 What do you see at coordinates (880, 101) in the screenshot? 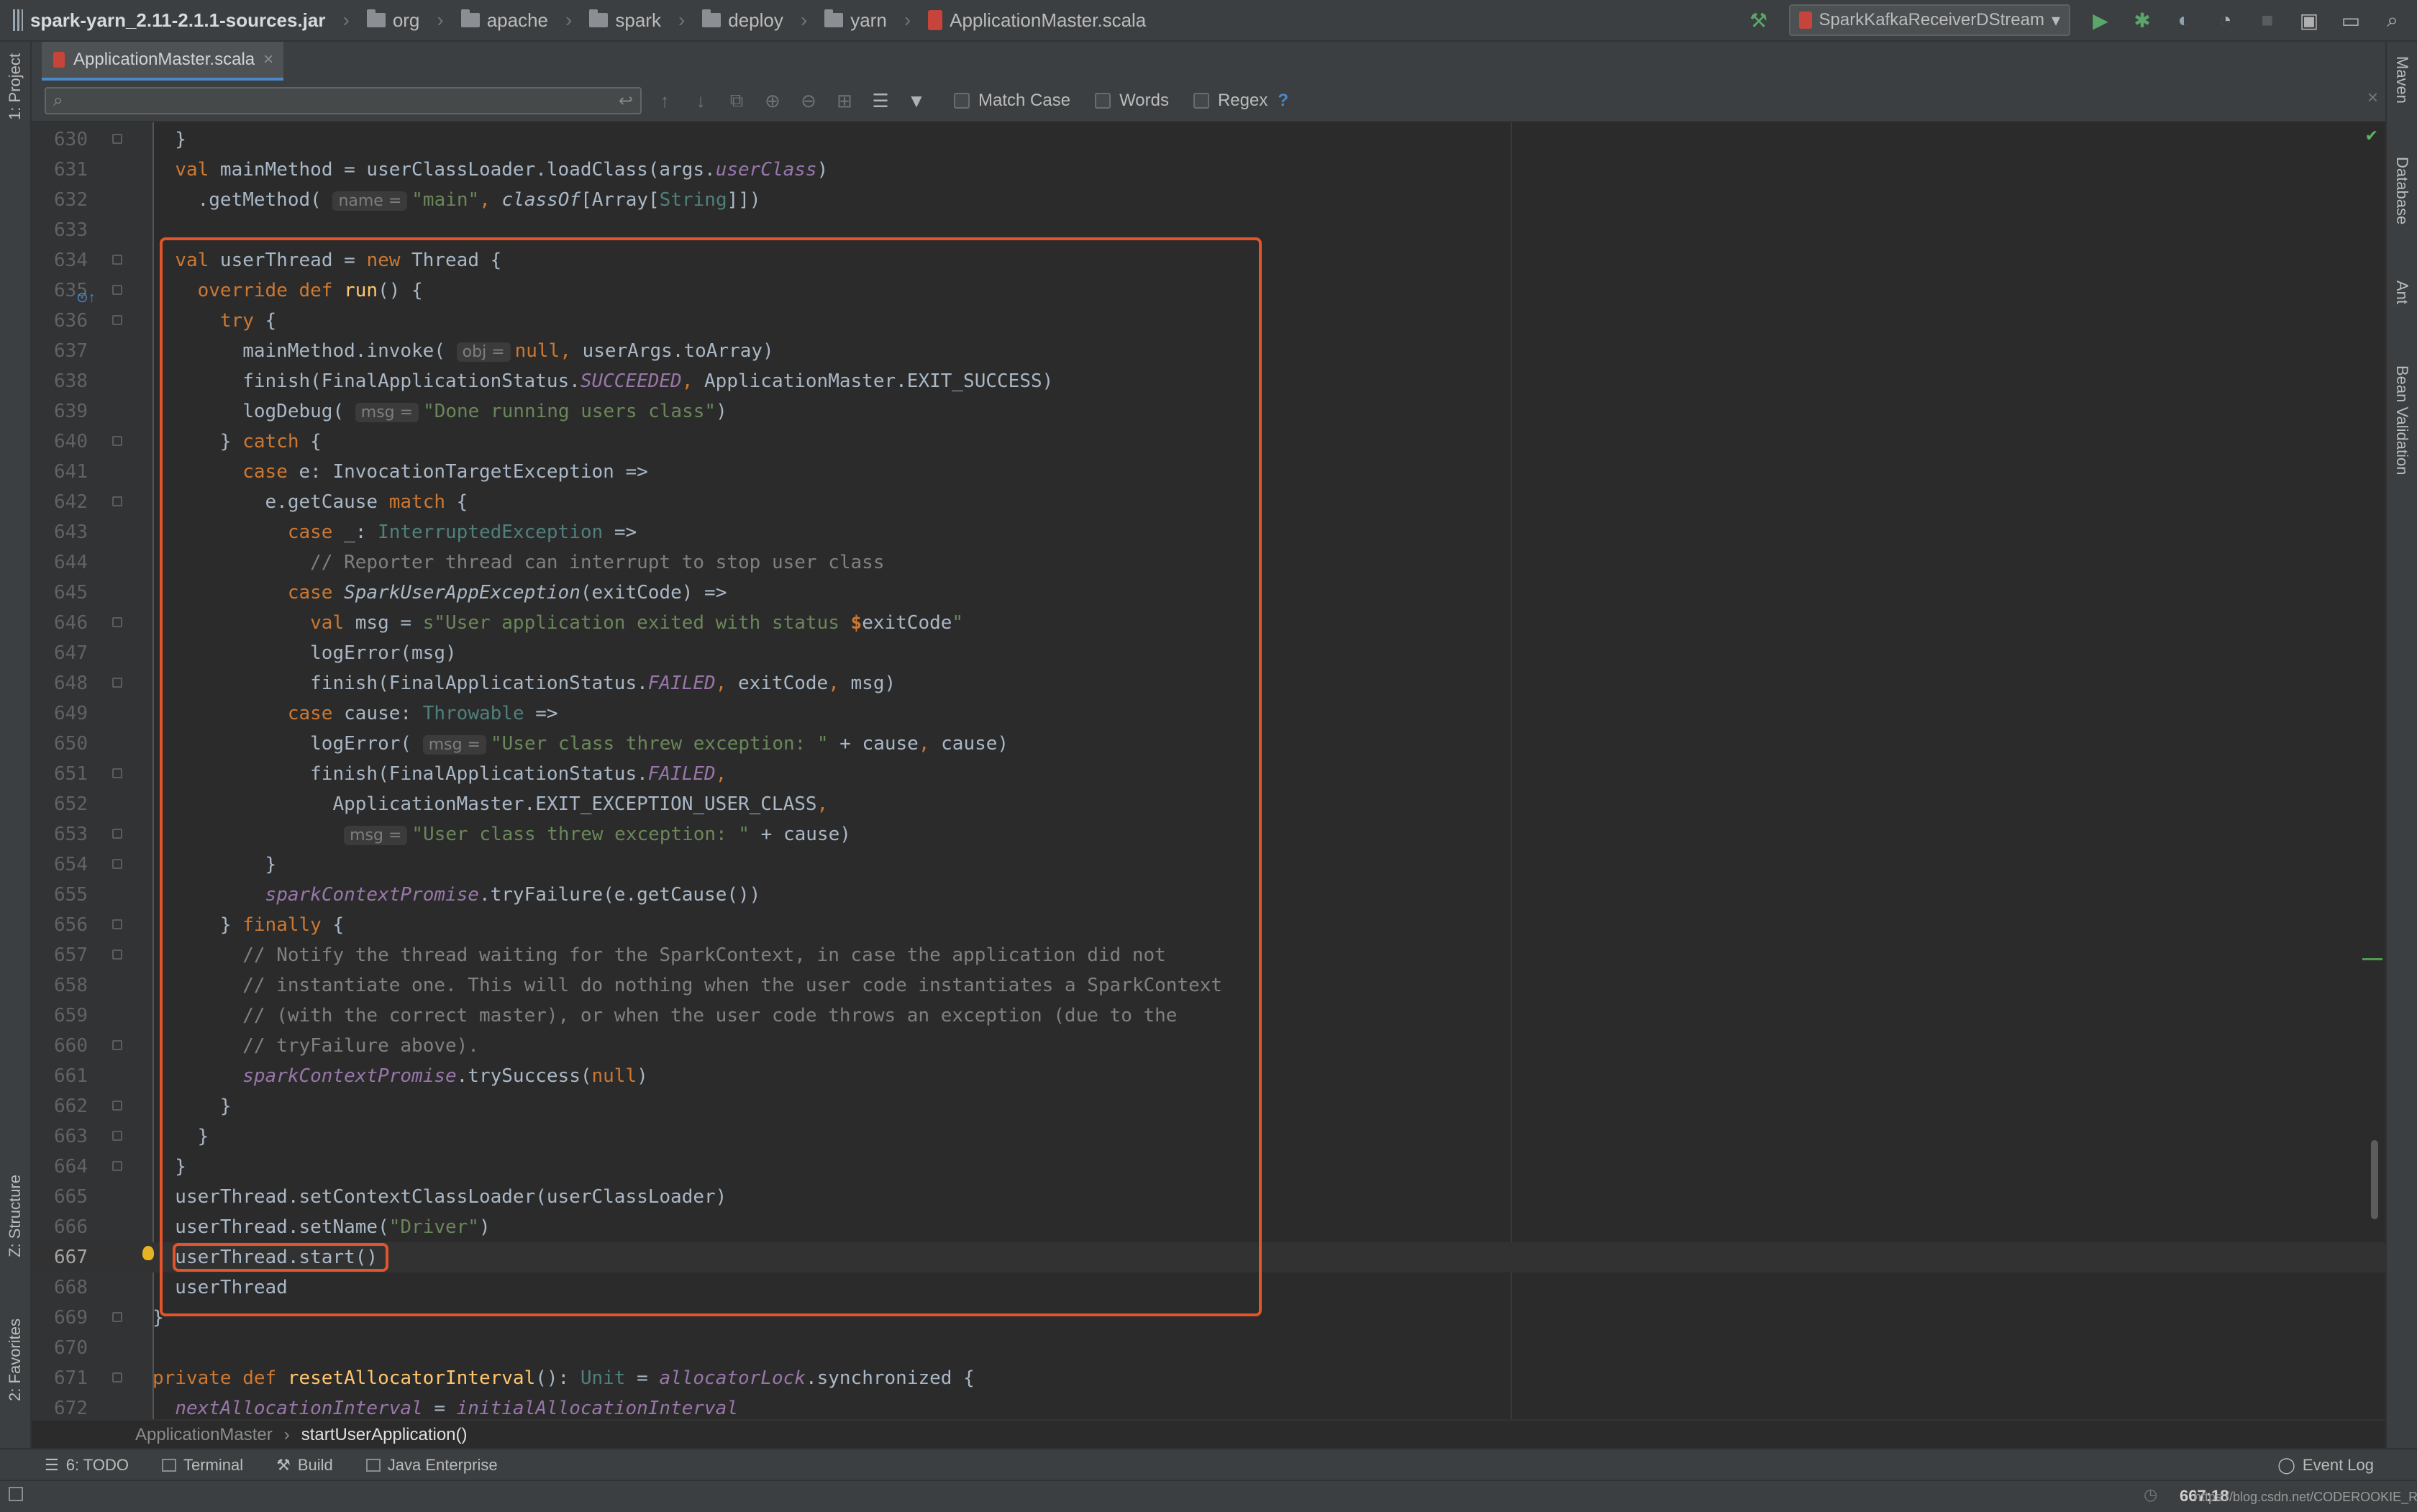
I see `filter-options-icon: ☰` at bounding box center [880, 101].